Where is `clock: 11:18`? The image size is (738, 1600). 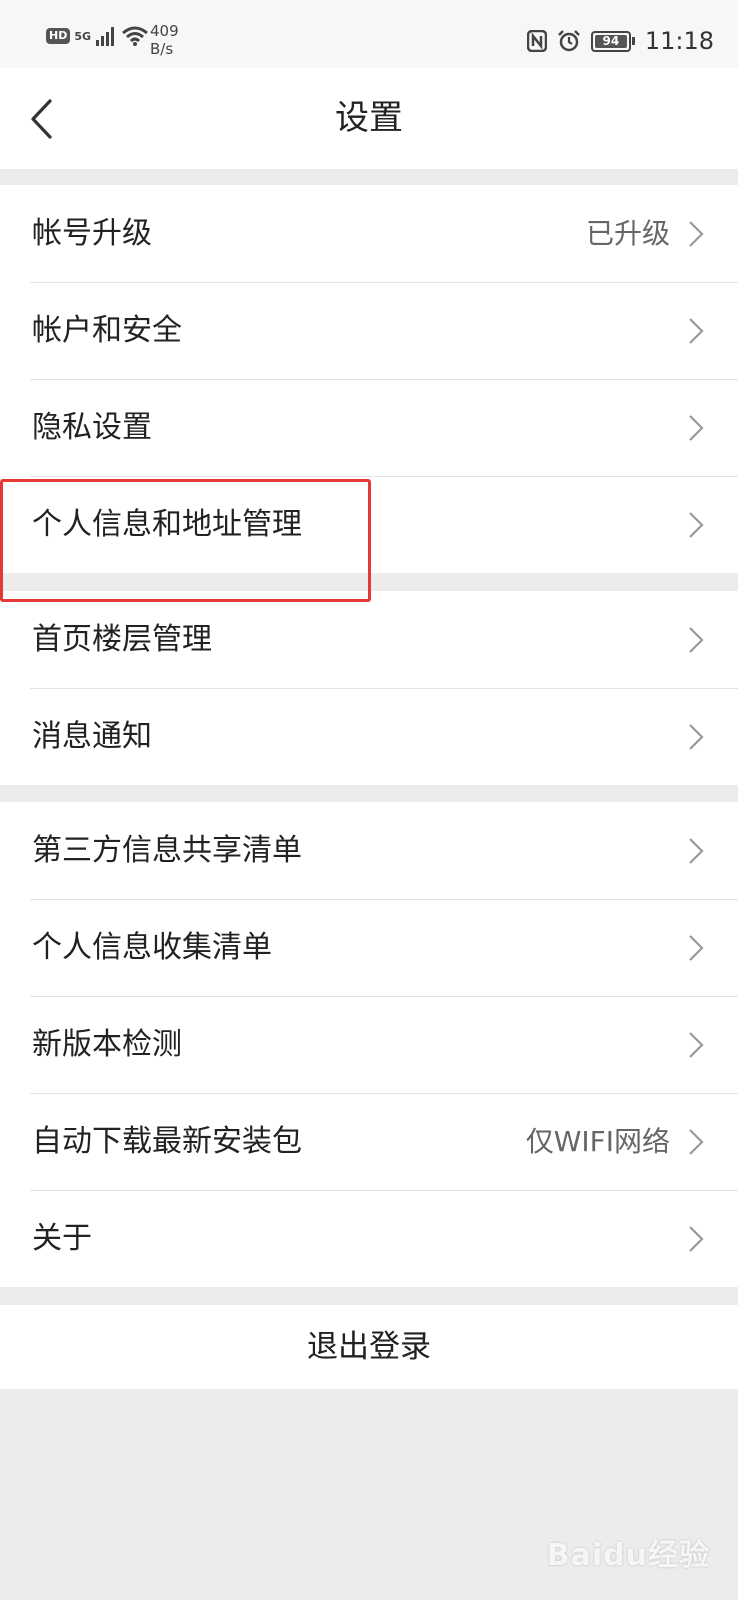
clock: 11:18 is located at coordinates (679, 41).